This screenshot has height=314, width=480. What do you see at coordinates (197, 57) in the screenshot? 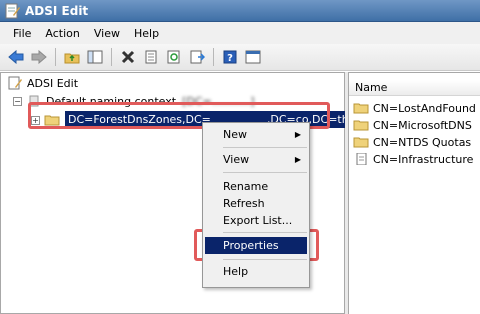
I see `export-list-icon` at bounding box center [197, 57].